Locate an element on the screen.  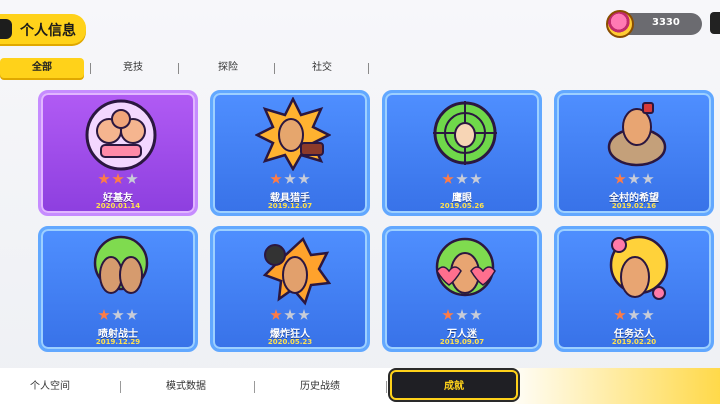
tab-adventure: 探险 is located at coordinates (228, 68).